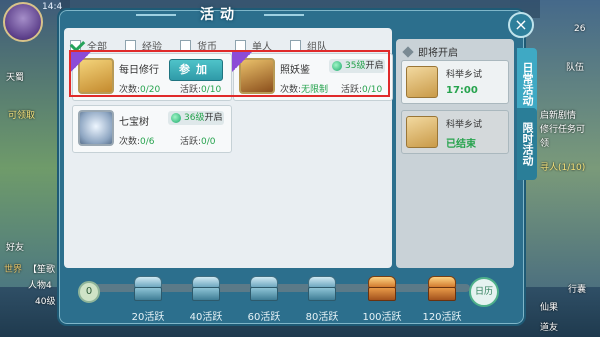 This screenshot has height=337, width=600. Describe the element at coordinates (42, 270) in the screenshot. I see `bg-label-left-5: 【笙歌` at that location.